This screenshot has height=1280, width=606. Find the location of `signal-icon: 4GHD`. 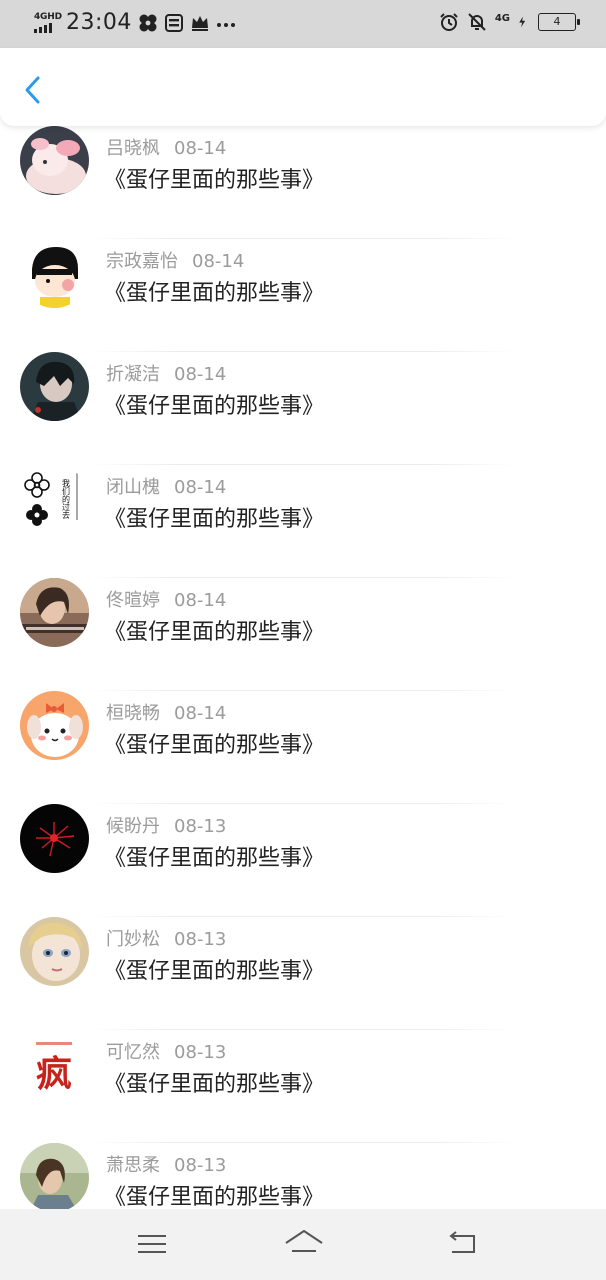

signal-icon: 4GHD is located at coordinates (48, 22).